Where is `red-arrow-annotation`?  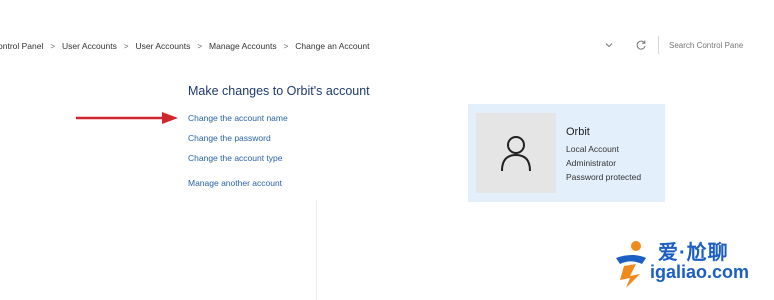
red-arrow-annotation is located at coordinates (127, 118).